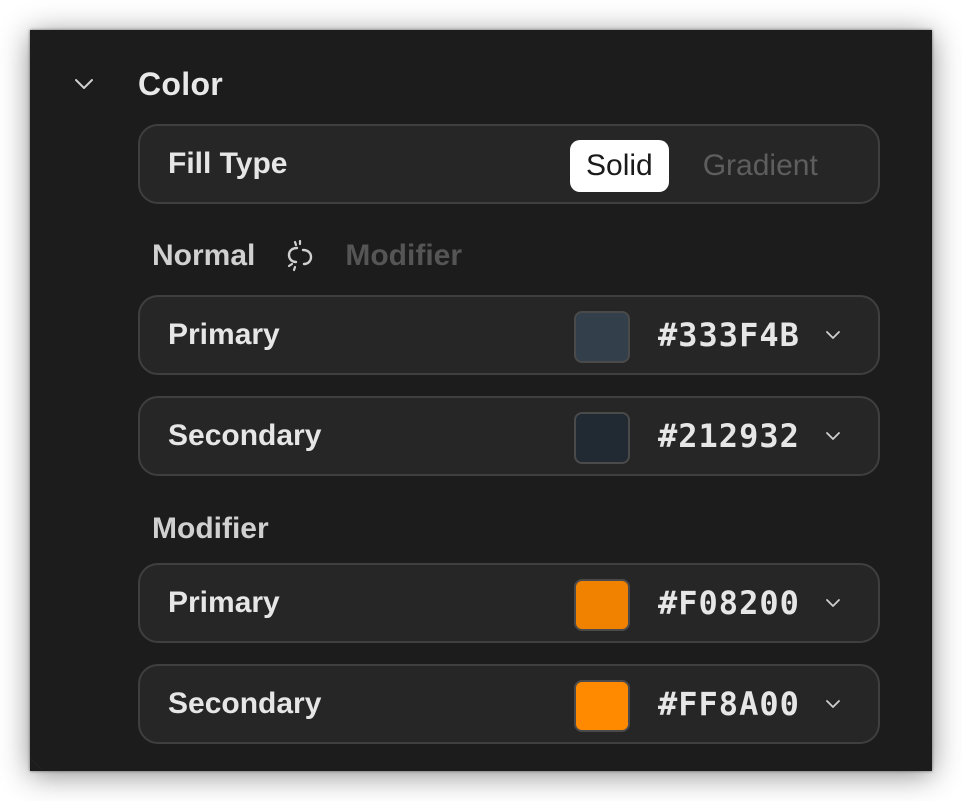 The width and height of the screenshot is (962, 801). I want to click on fill-type-label: Fill Type, so click(228, 163).